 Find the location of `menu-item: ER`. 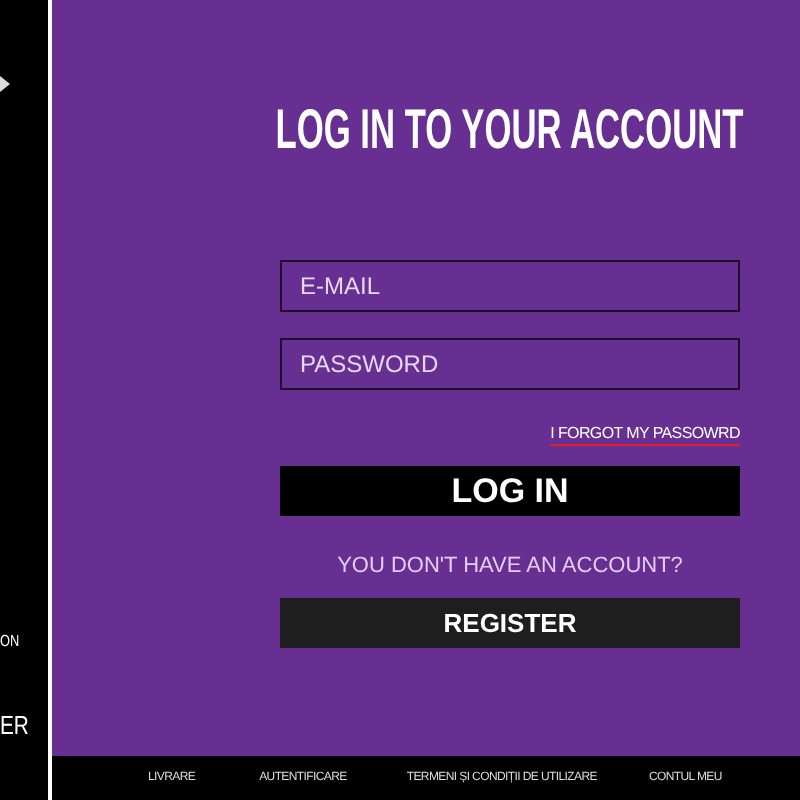

menu-item: ER is located at coordinates (14, 725).